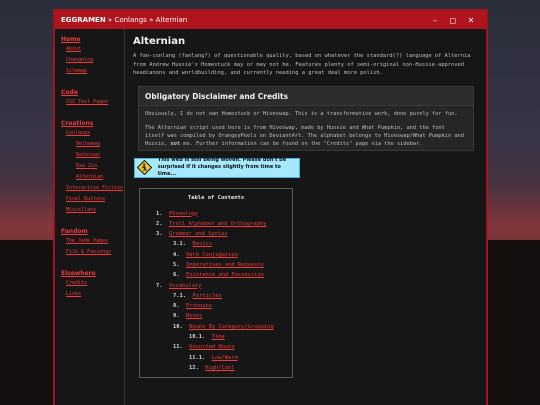 Image resolution: width=540 pixels, height=405 pixels. I want to click on breadcrumb-current: Alternian, so click(171, 20).